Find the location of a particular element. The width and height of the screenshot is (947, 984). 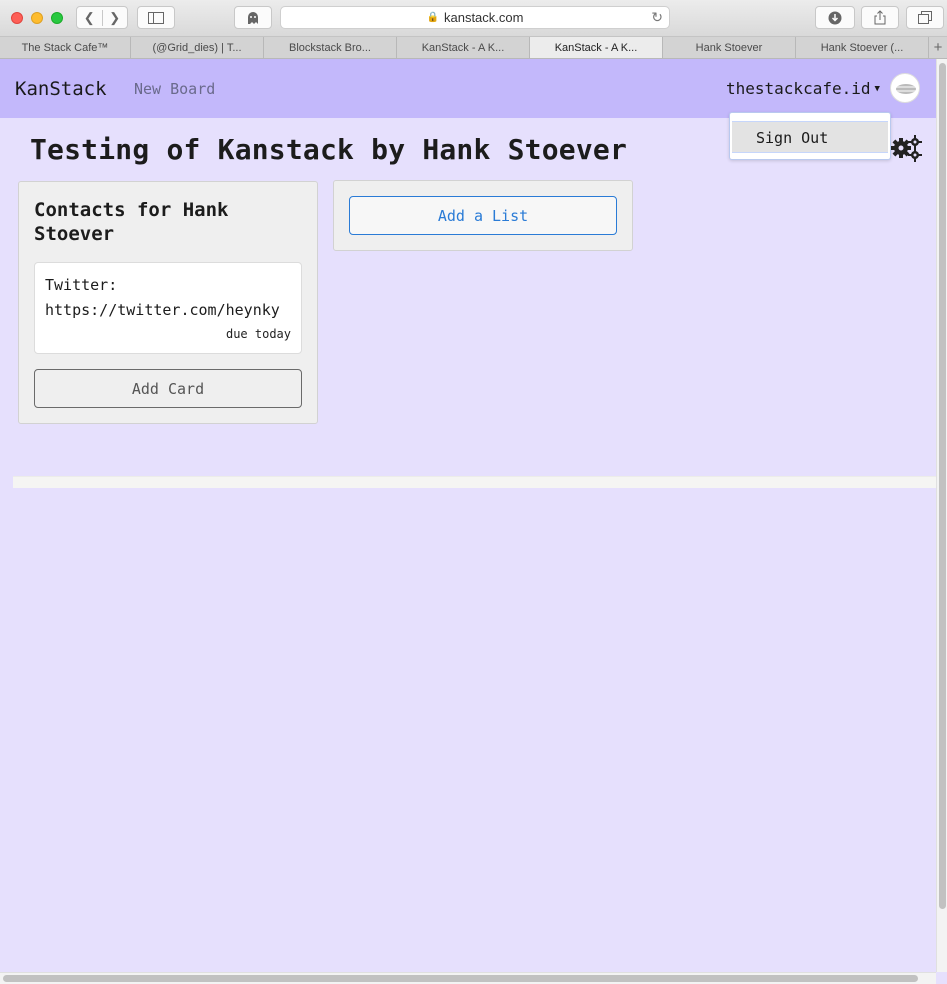

board-scroll-strip is located at coordinates (474, 482).